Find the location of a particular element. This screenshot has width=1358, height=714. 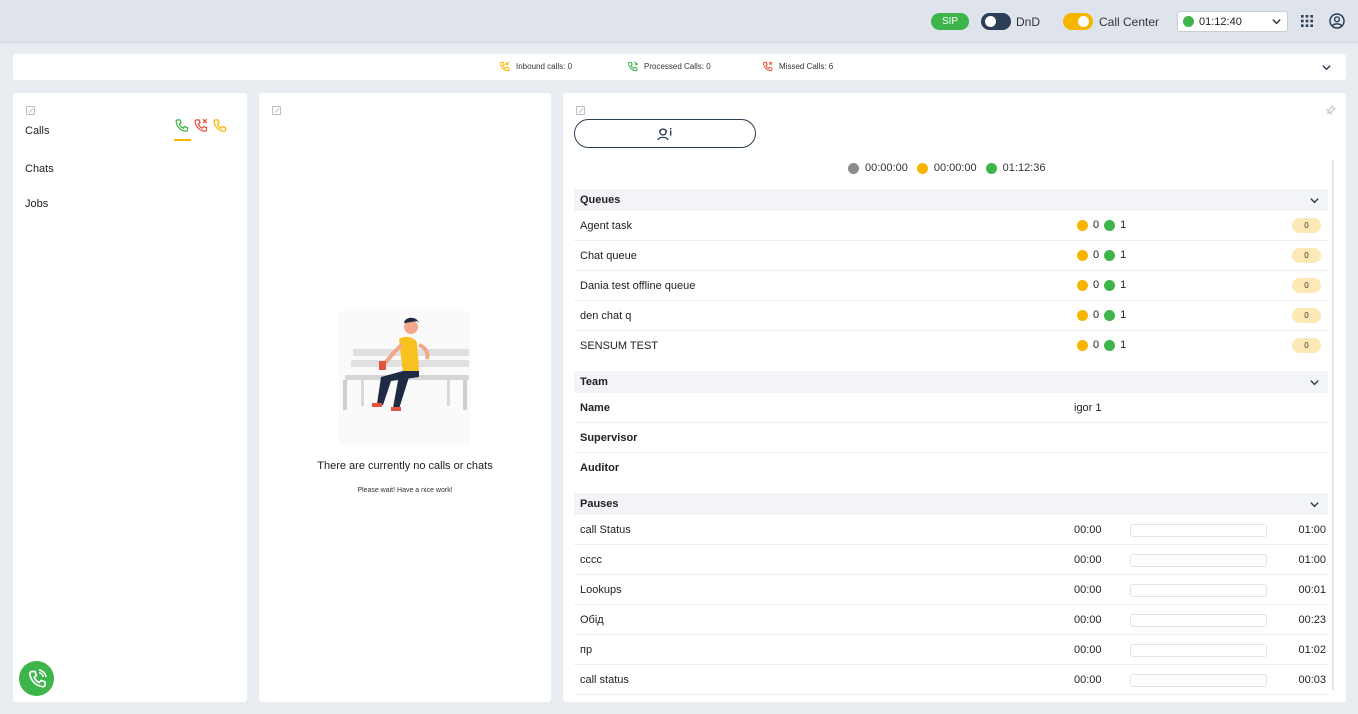

inbound-call-icon is located at coordinates (505, 66).